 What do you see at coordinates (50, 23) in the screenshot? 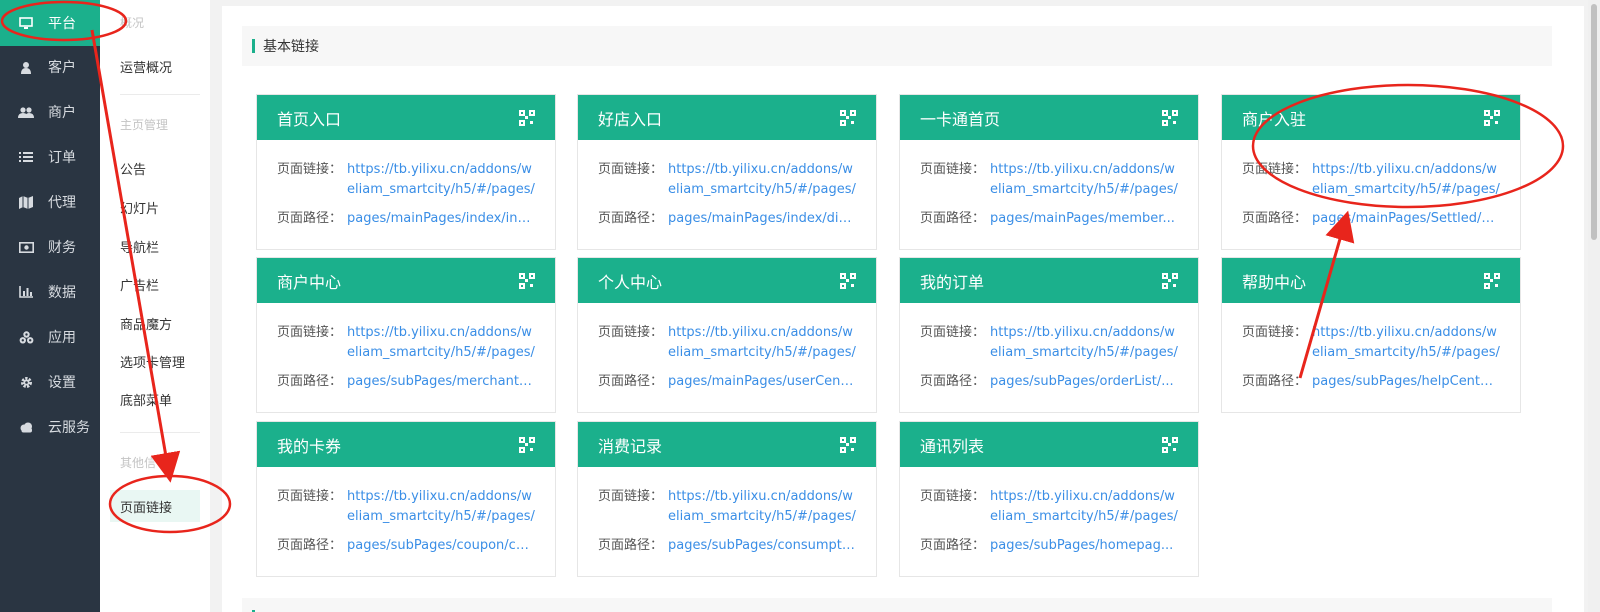
I see `nav-item-platform: 平台` at bounding box center [50, 23].